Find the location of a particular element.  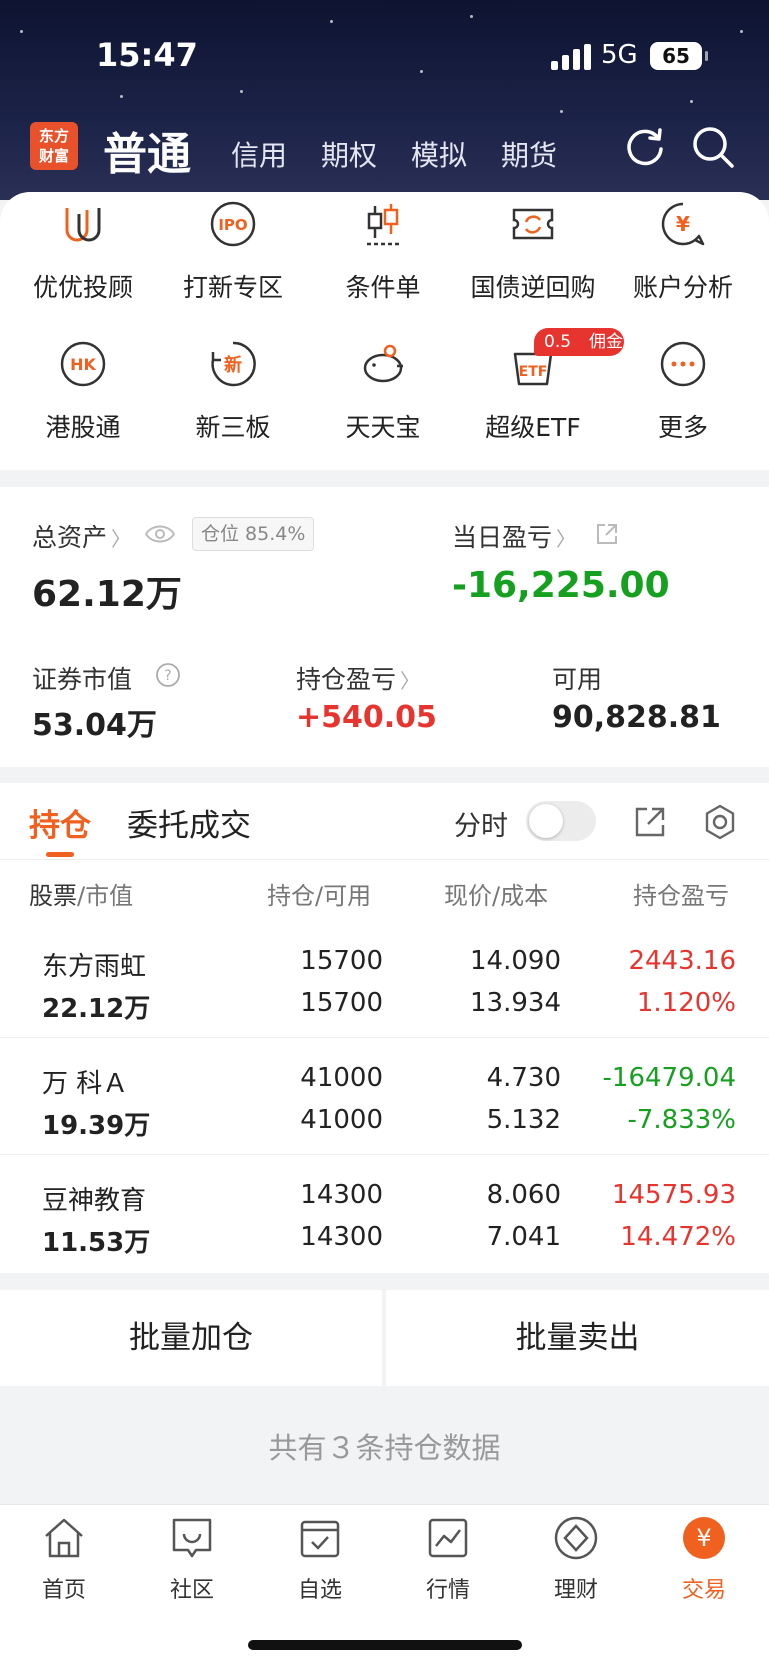

quick-item-more: 更多 is located at coordinates (683, 392).